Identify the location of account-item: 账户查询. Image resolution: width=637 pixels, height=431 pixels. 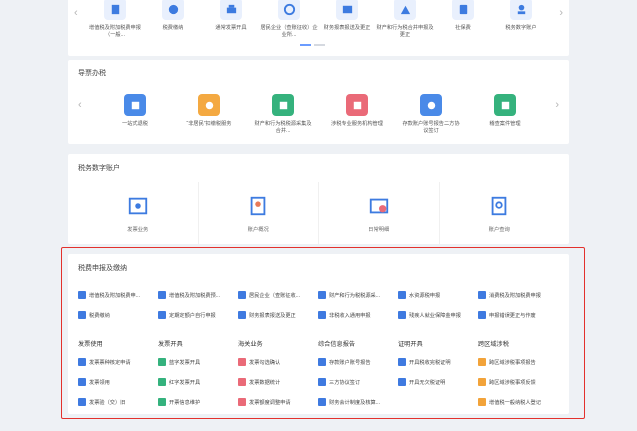
(500, 213).